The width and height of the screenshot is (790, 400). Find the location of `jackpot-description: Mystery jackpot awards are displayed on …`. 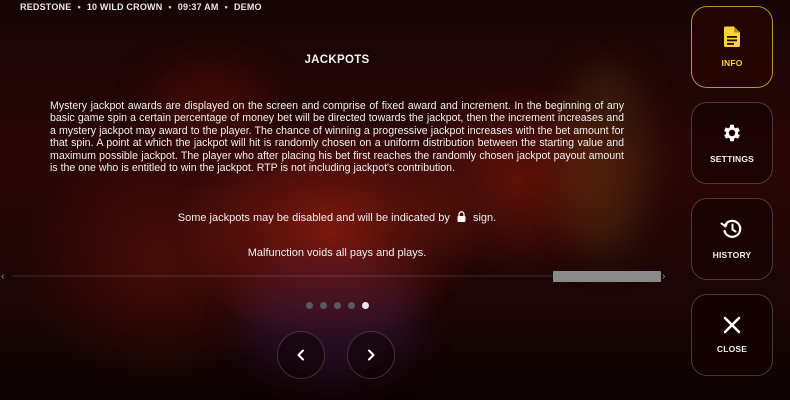

jackpot-description: Mystery jackpot awards are displayed on … is located at coordinates (337, 137).